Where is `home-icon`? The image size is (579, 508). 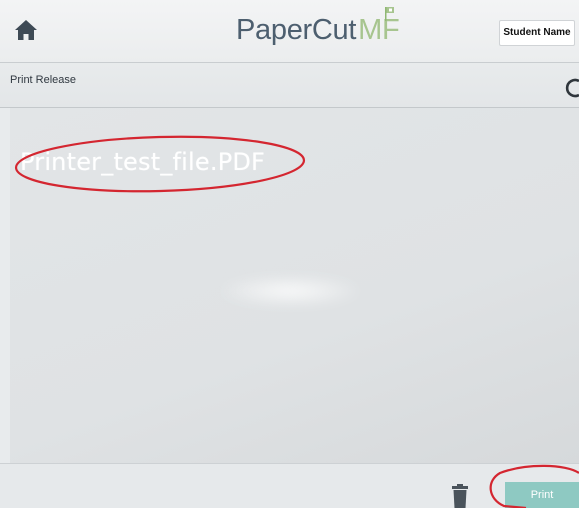 home-icon is located at coordinates (26, 30).